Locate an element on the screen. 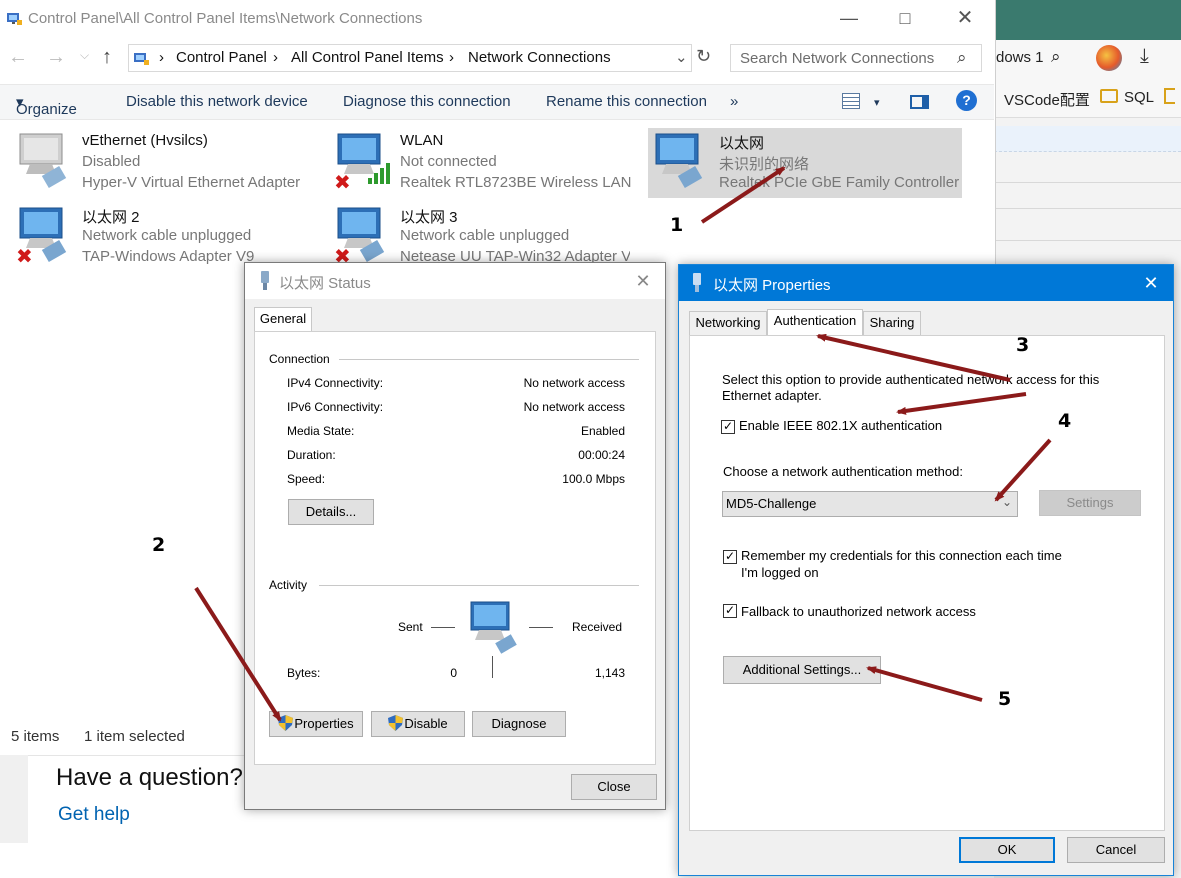  annotation-number: 2 is located at coordinates (159, 545).